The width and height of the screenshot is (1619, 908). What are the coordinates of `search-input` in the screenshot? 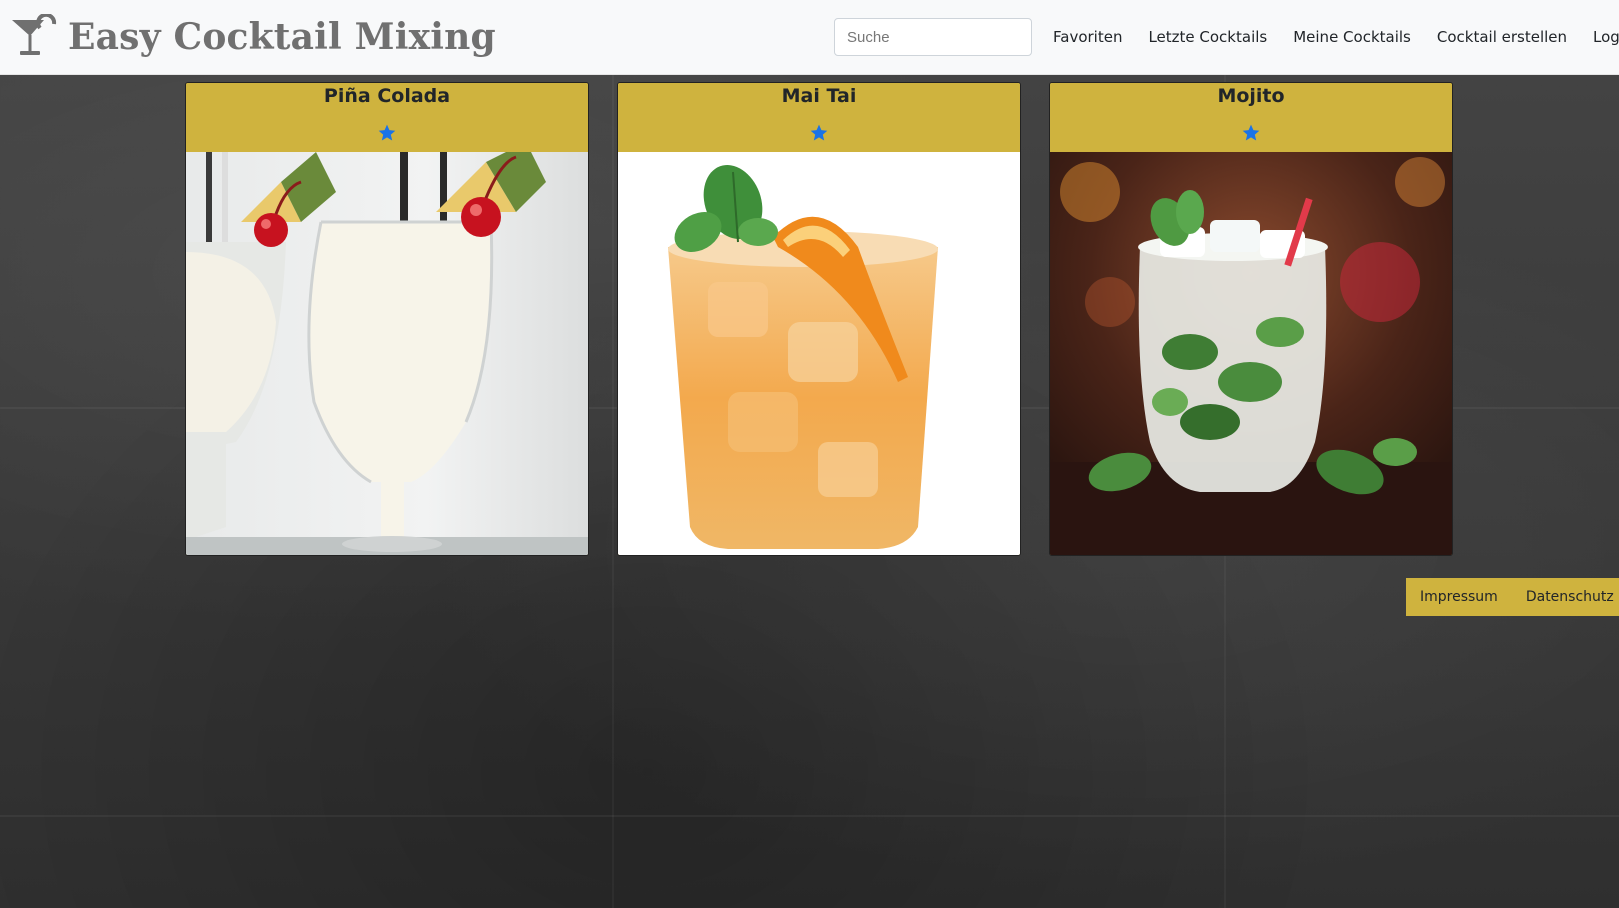 It's located at (933, 37).